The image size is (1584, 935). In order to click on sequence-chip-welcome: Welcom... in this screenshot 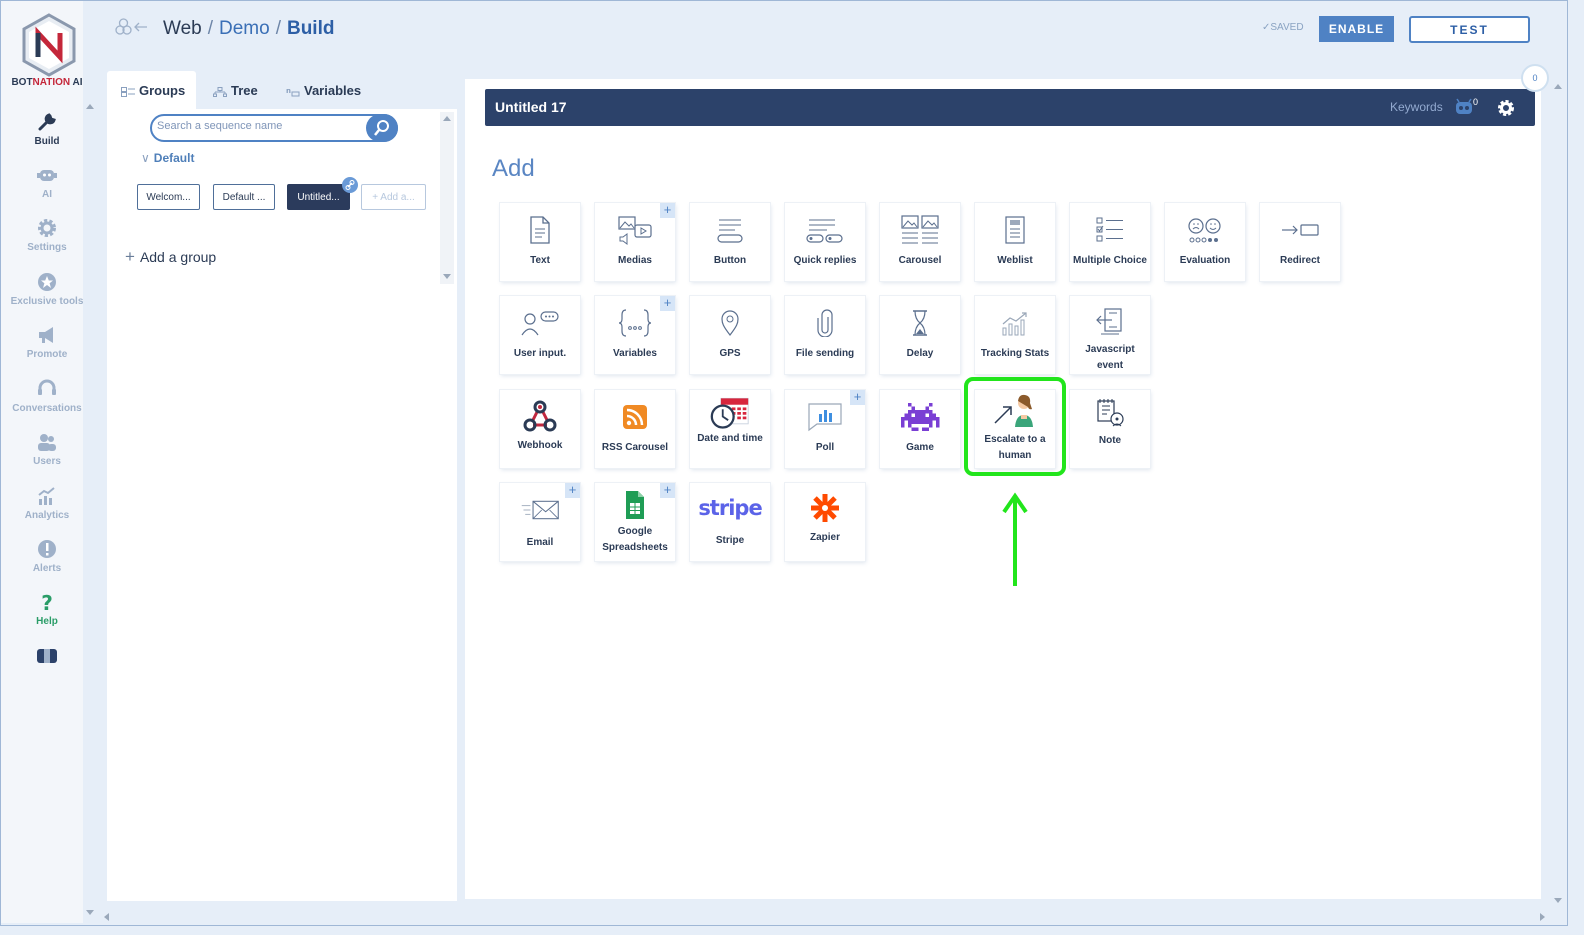, I will do `click(168, 197)`.